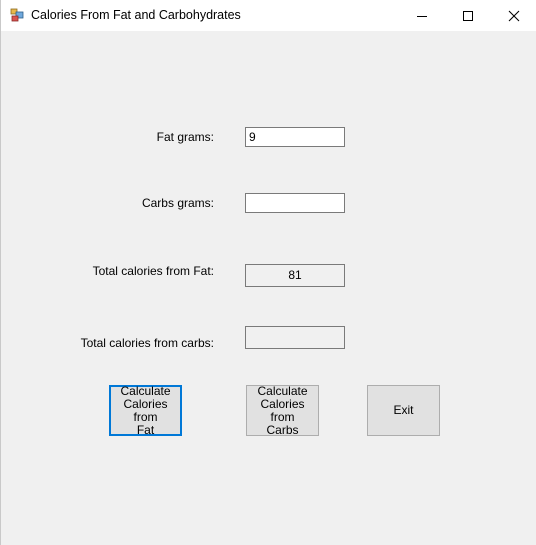  What do you see at coordinates (403, 410) in the screenshot?
I see `exit-button: Exit` at bounding box center [403, 410].